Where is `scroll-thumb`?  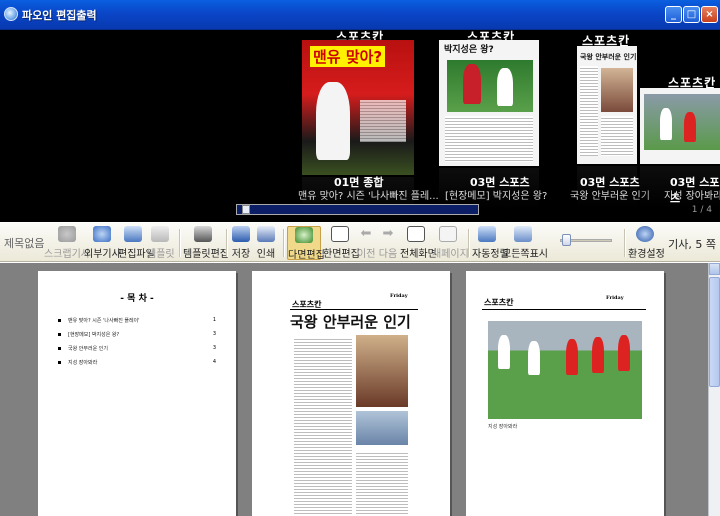 scroll-thumb is located at coordinates (714, 332).